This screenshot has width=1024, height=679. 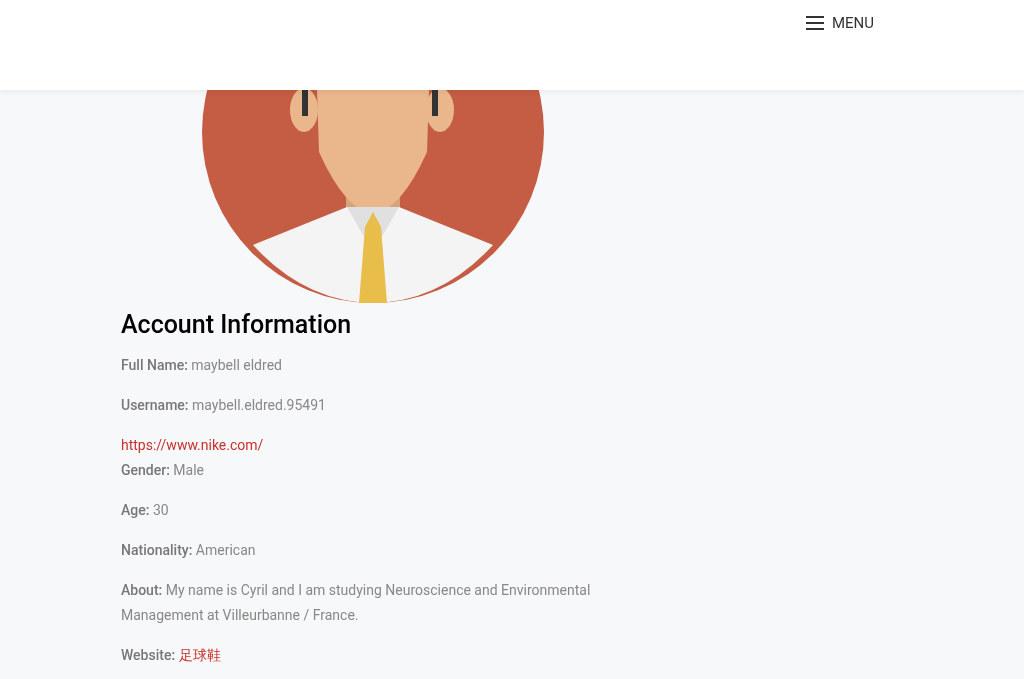 What do you see at coordinates (148, 655) in the screenshot?
I see `field-label: Website:` at bounding box center [148, 655].